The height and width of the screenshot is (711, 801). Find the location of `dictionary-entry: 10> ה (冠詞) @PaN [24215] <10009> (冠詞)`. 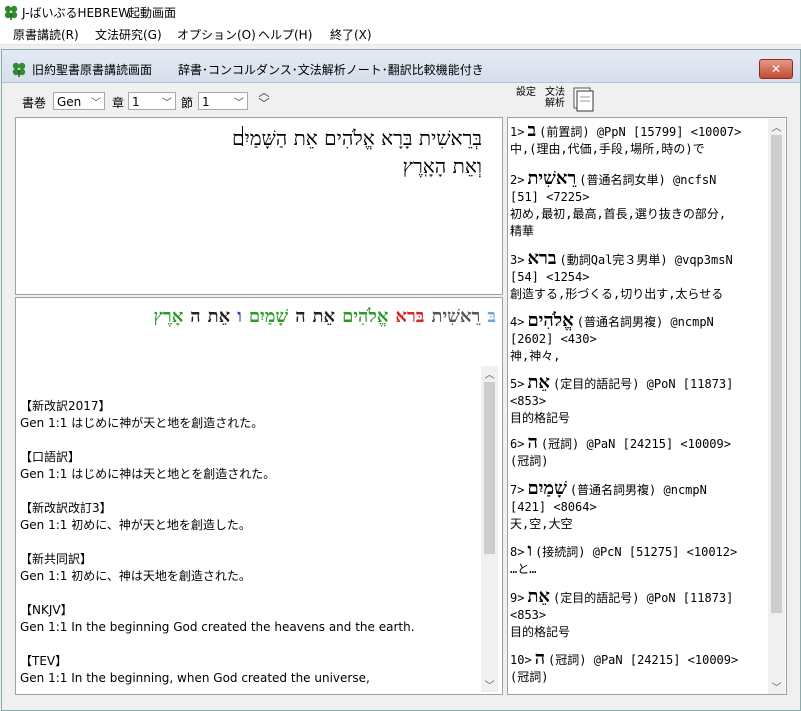

dictionary-entry: 10> ה (冠詞) @PaN [24215] <10009> (冠詞) is located at coordinates (633, 668).